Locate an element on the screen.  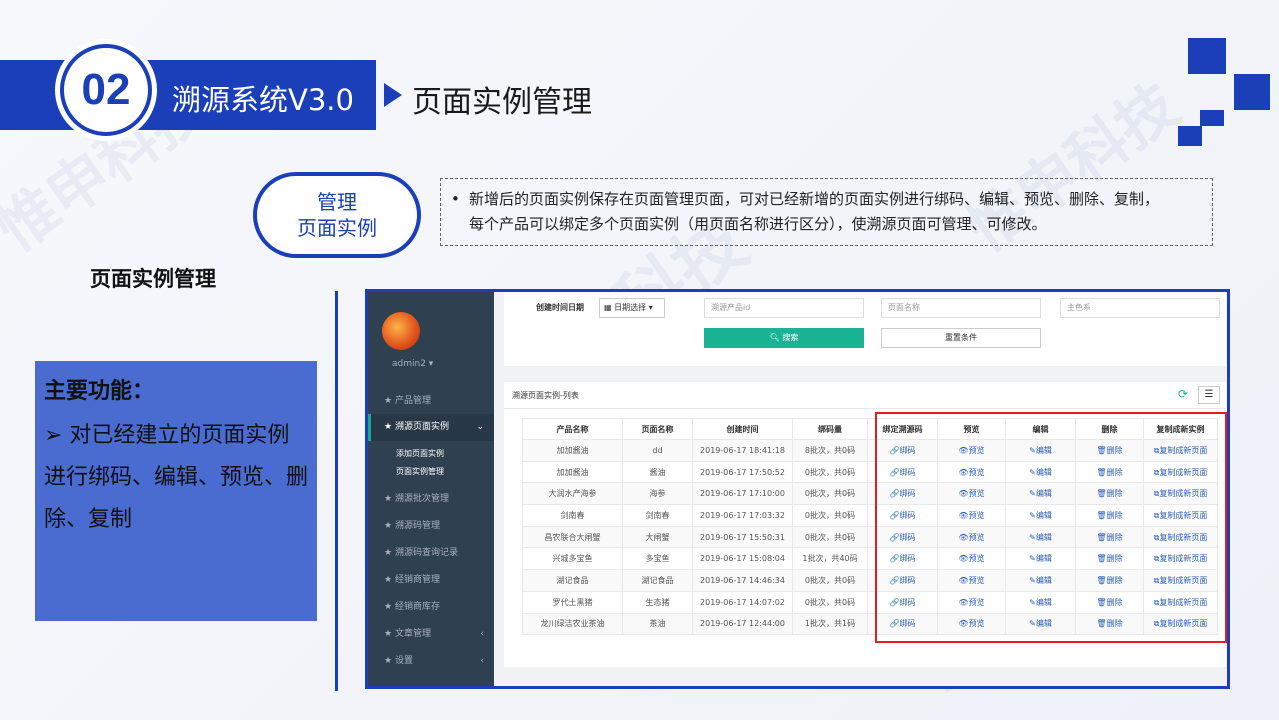
table-cell: ✎编辑 is located at coordinates (1040, 580).